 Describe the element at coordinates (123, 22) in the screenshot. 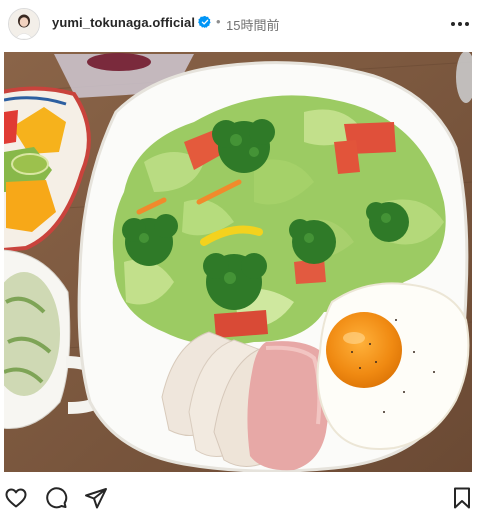

I see `username: yumi_tokunaga.official` at that location.